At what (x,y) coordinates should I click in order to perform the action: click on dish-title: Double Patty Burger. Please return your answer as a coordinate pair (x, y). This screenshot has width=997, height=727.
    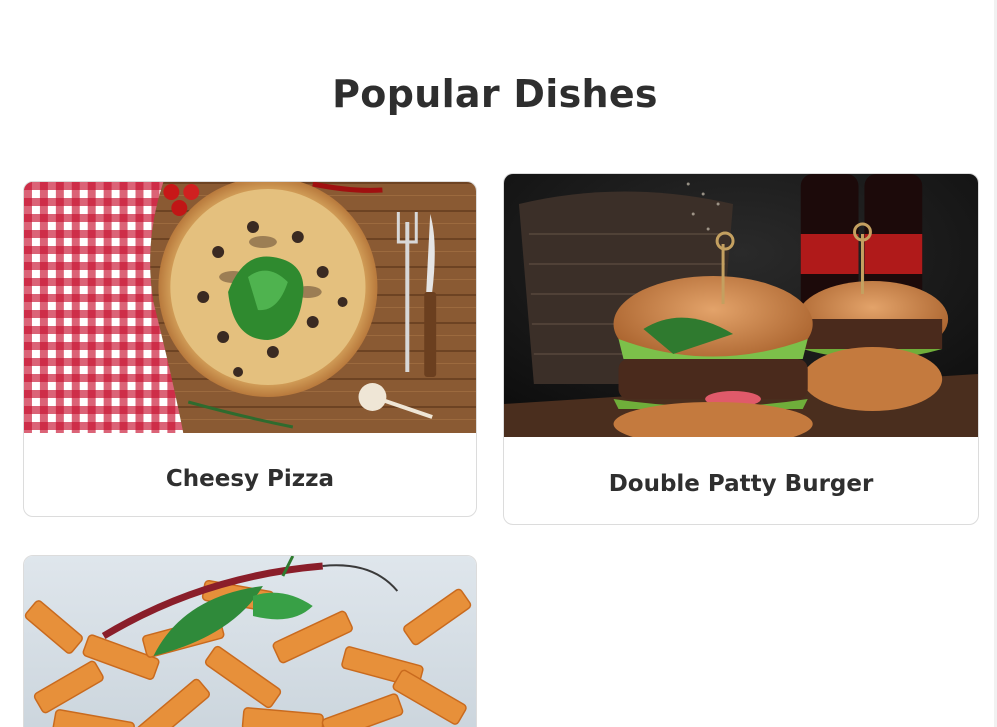
    Looking at the image, I should click on (741, 484).